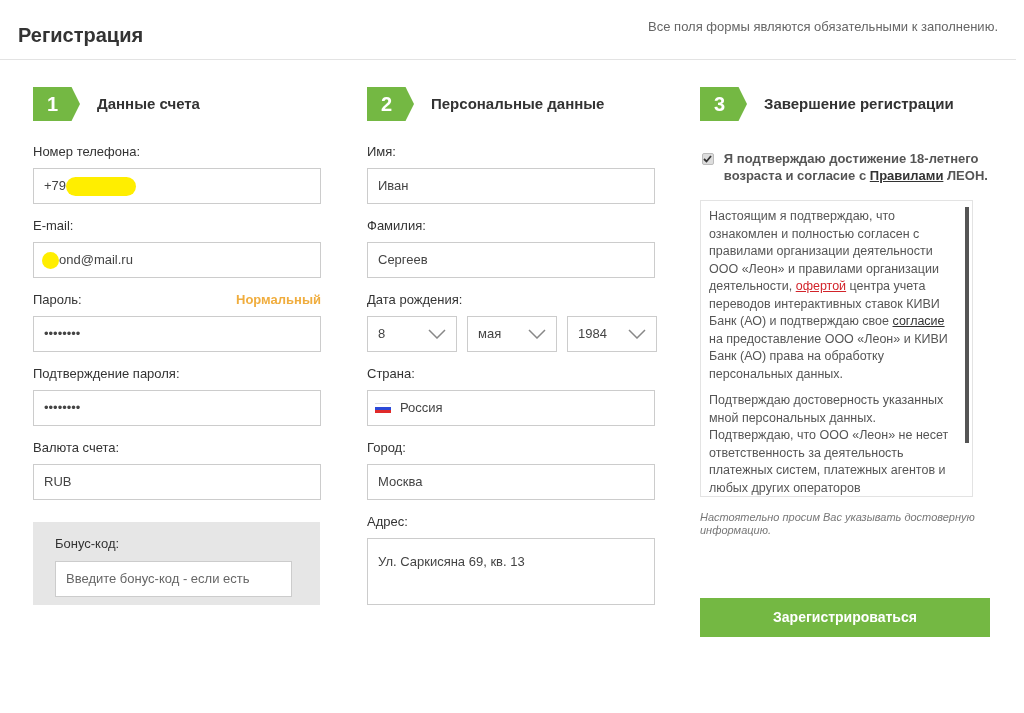 This screenshot has width=1024, height=713. What do you see at coordinates (829, 295) in the screenshot?
I see `terms-paragraph: Настоящим я подтверждаю, что ознакомлен и полностью согласен с правилами организации деятельности ООО «Леон» и правилами организации деятельности, офертой центра учета переводов интерактивных ставок КИВИ Банк (АО) и подтверждаю свое согласие на предоставление ООО «Леон» и КИВИ Банк (АО) права на обработку персональных данных.` at bounding box center [829, 295].